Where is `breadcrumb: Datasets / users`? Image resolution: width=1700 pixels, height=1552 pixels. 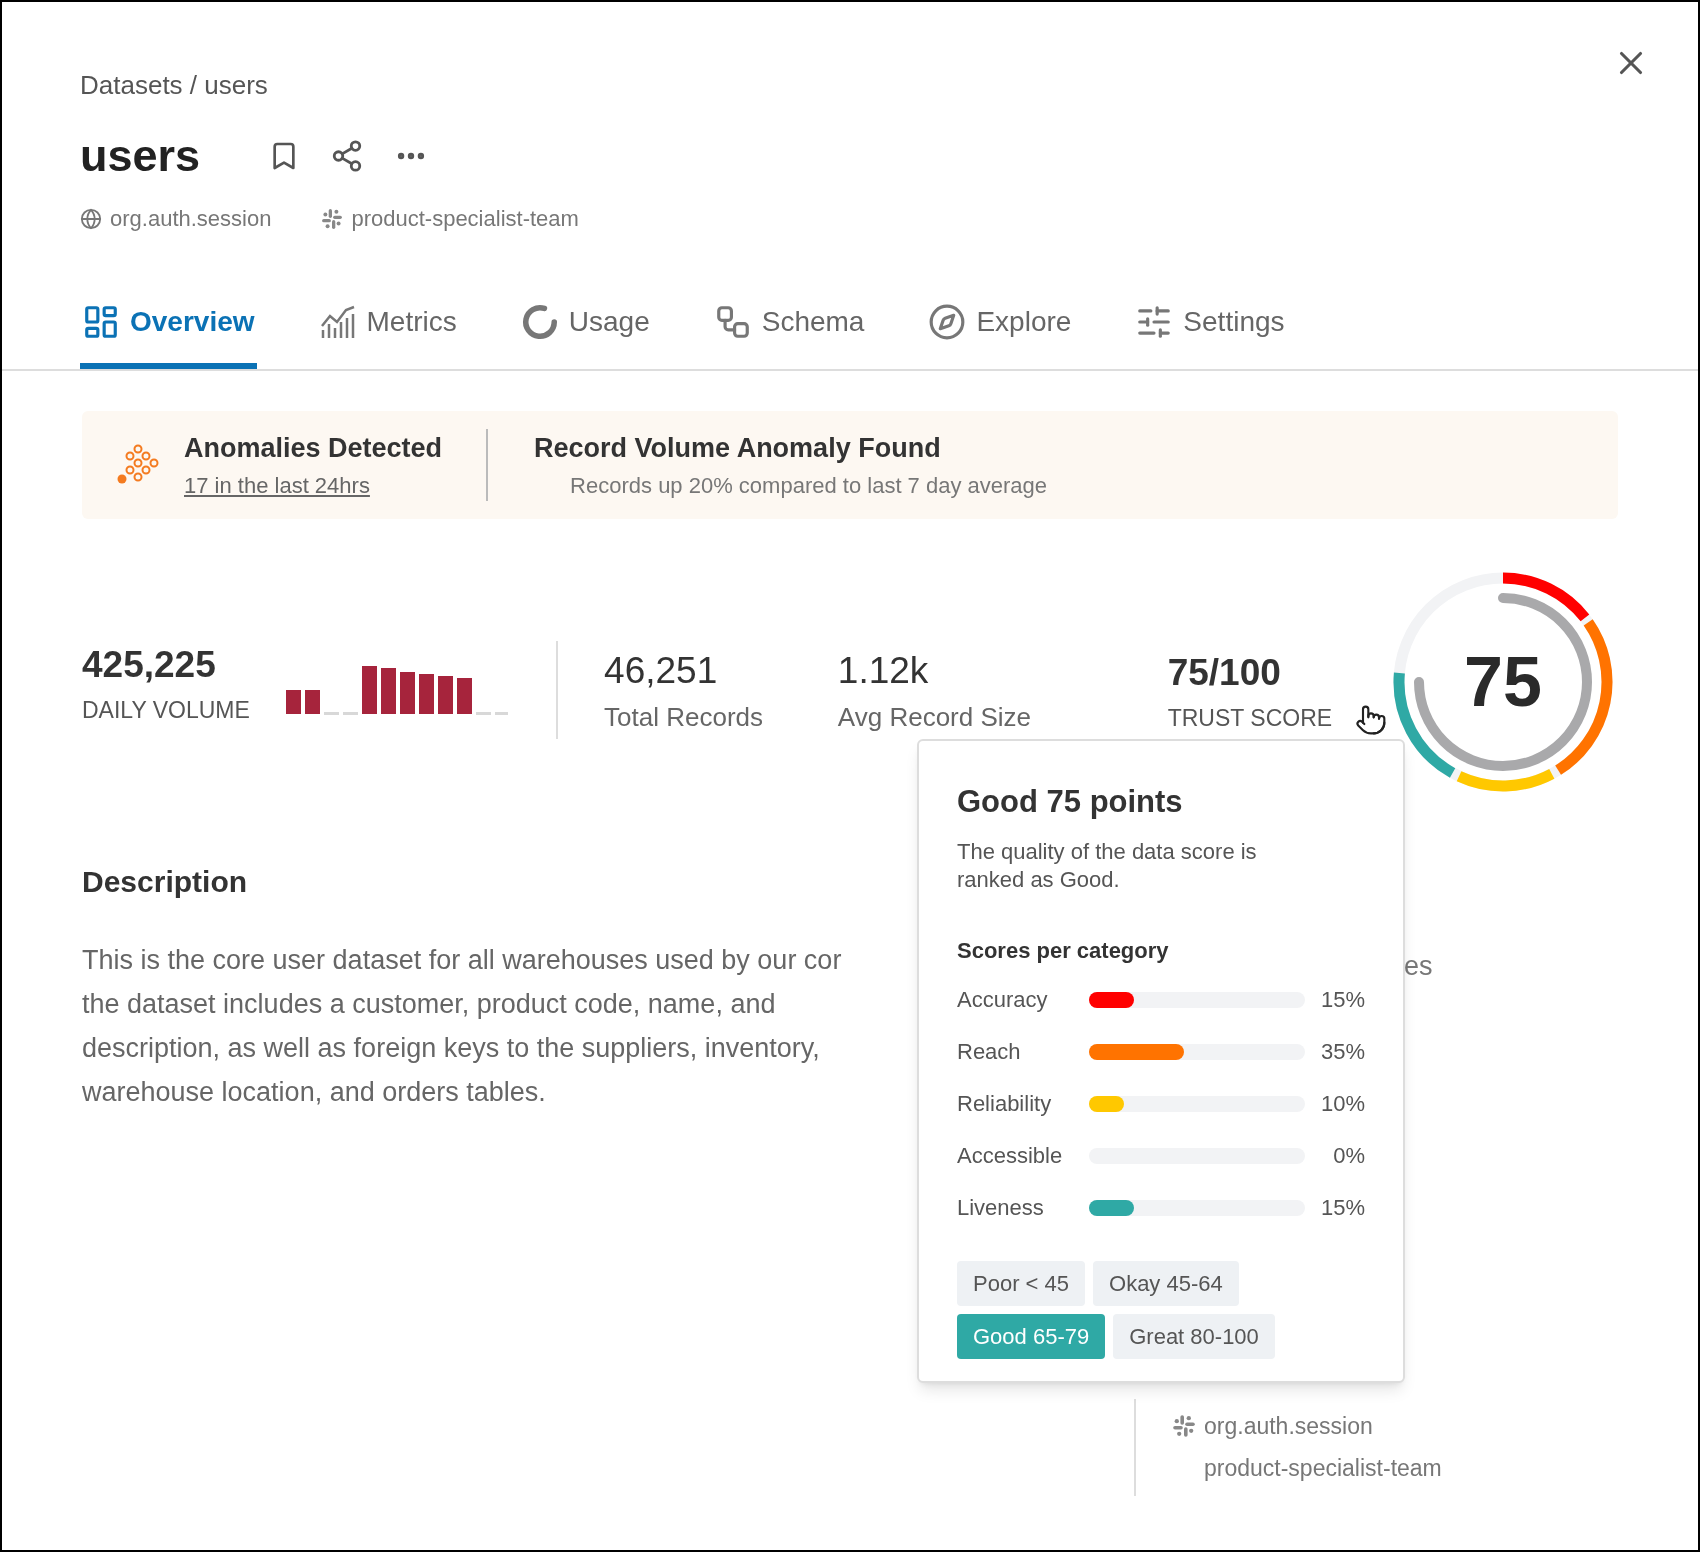 breadcrumb: Datasets / users is located at coordinates (174, 85).